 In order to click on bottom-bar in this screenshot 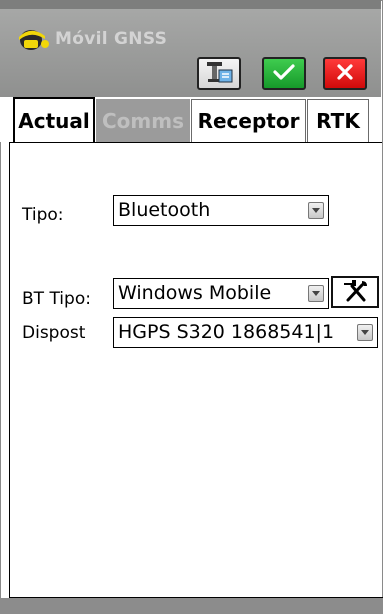, I will do `click(191, 606)`.